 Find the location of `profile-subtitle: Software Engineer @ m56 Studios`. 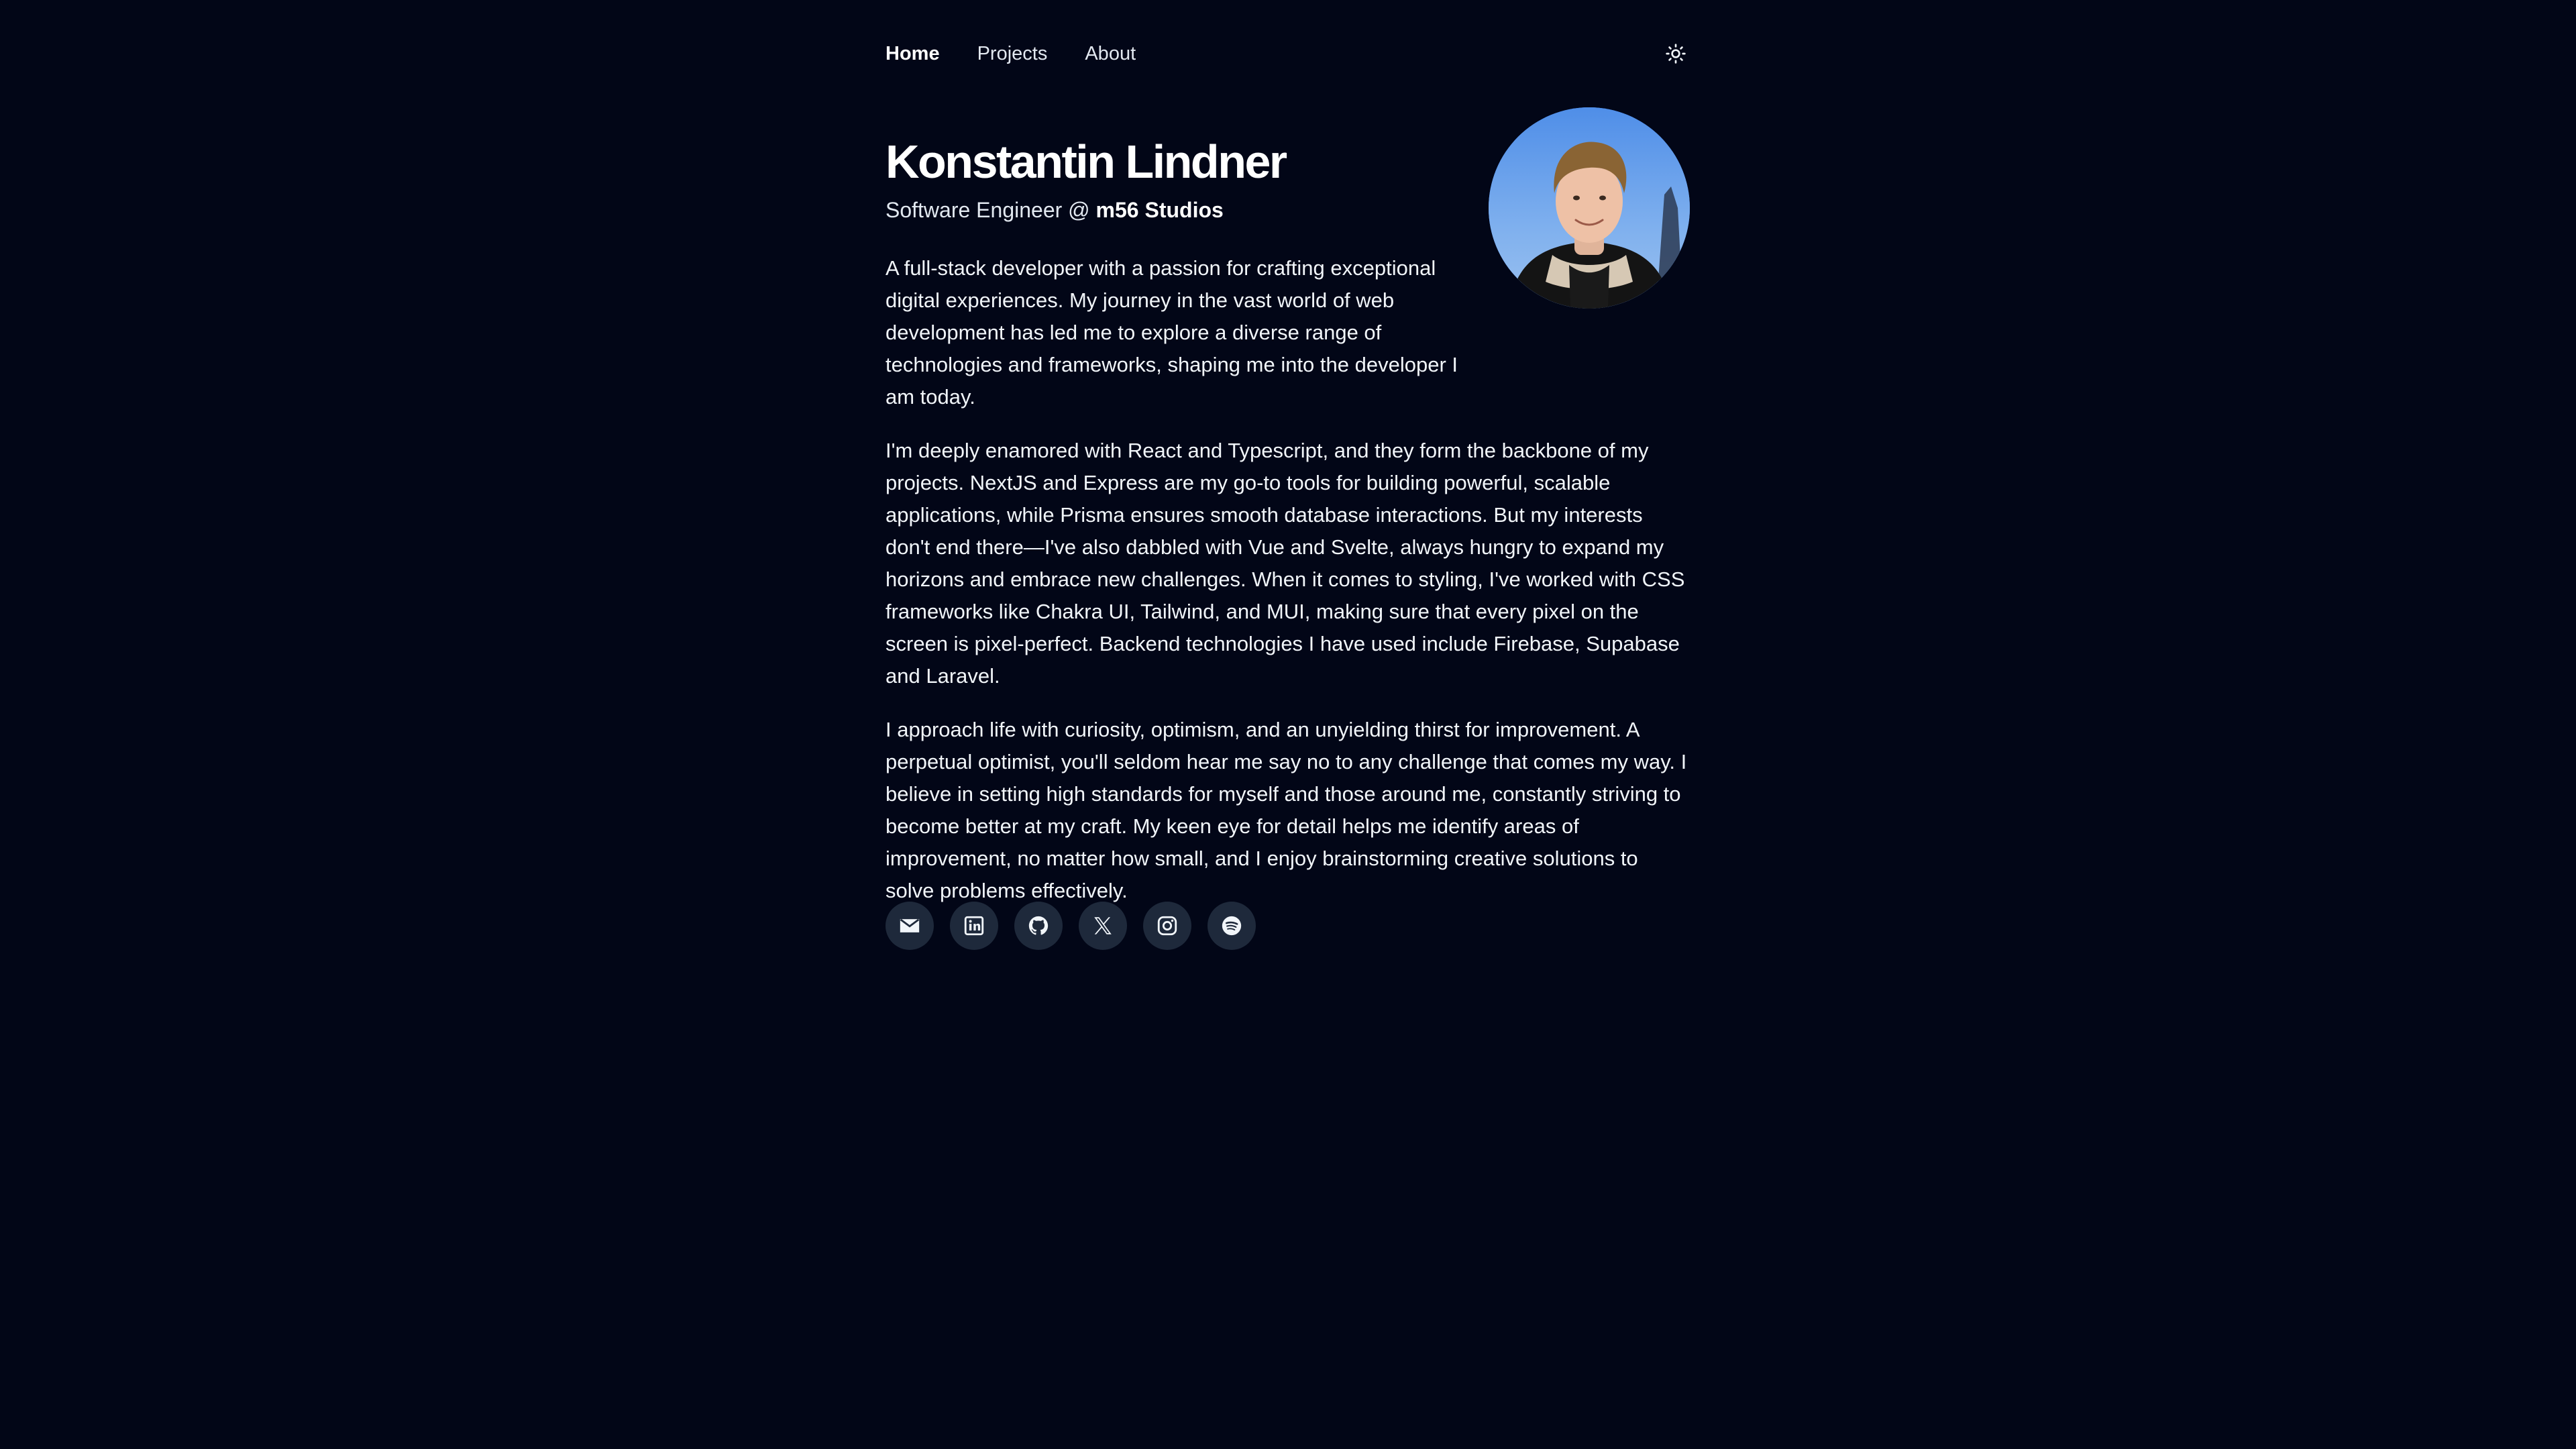

profile-subtitle: Software Engineer @ m56 Studios is located at coordinates (1054, 210).